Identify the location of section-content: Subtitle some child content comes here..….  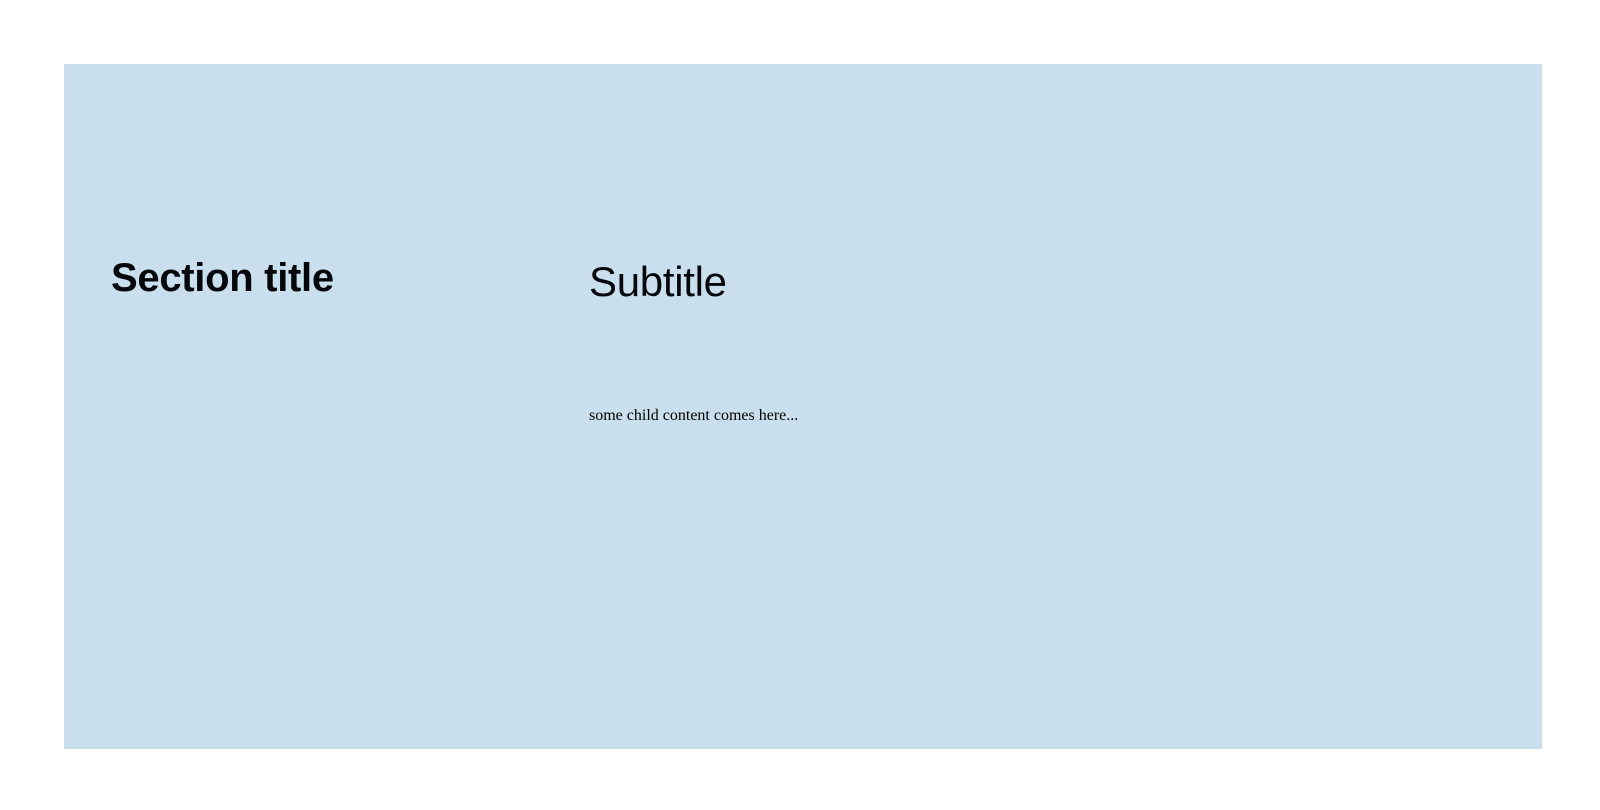
(693, 339).